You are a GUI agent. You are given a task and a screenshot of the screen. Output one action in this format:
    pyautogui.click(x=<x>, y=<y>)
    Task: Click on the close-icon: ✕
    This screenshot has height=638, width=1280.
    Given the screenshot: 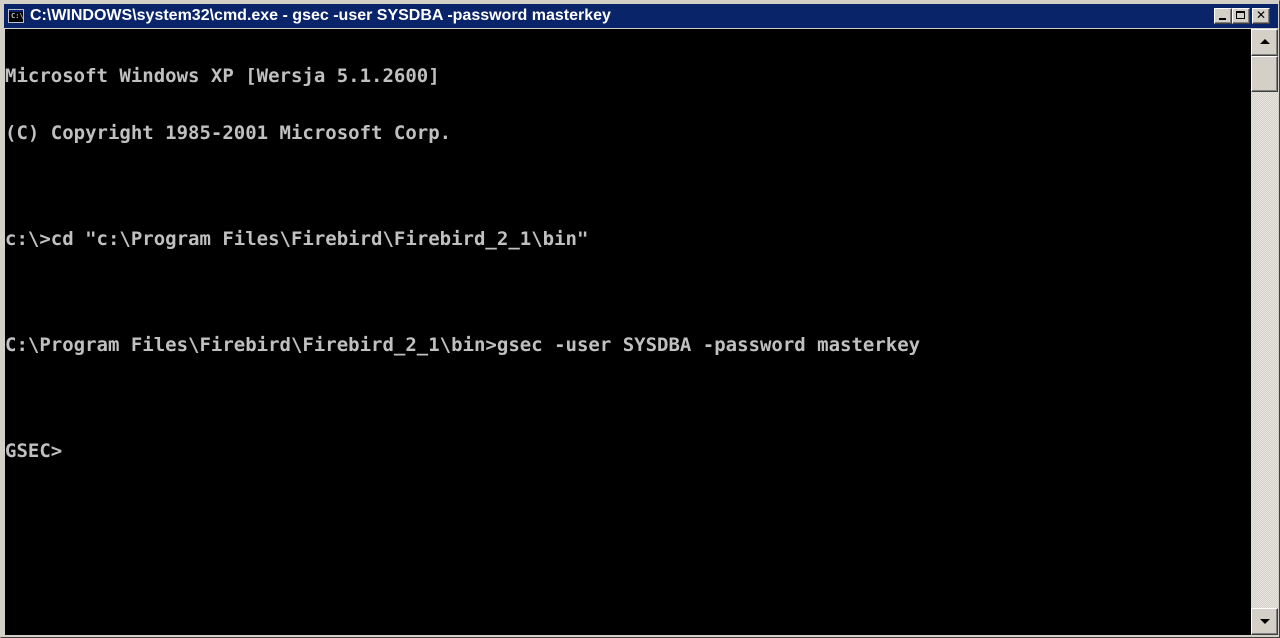 What is the action you would take?
    pyautogui.click(x=1261, y=15)
    